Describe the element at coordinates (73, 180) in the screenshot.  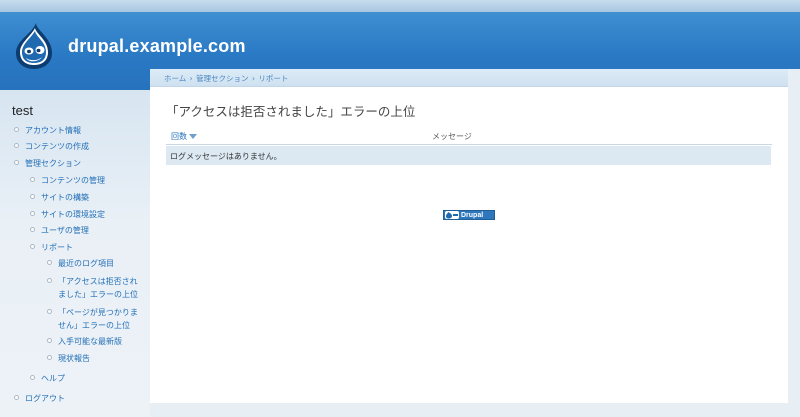
I see `sidebar-item-label: コンテンツの管理` at that location.